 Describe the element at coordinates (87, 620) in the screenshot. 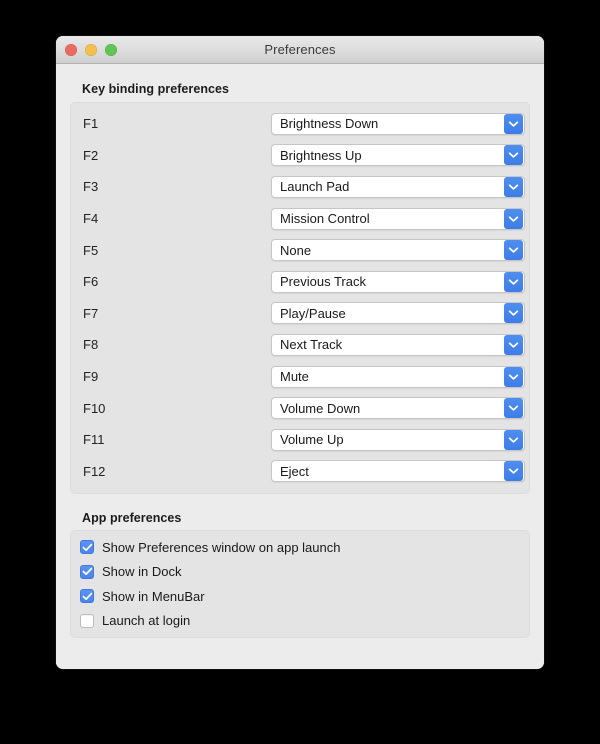

I see `checkbox-unchecked` at that location.